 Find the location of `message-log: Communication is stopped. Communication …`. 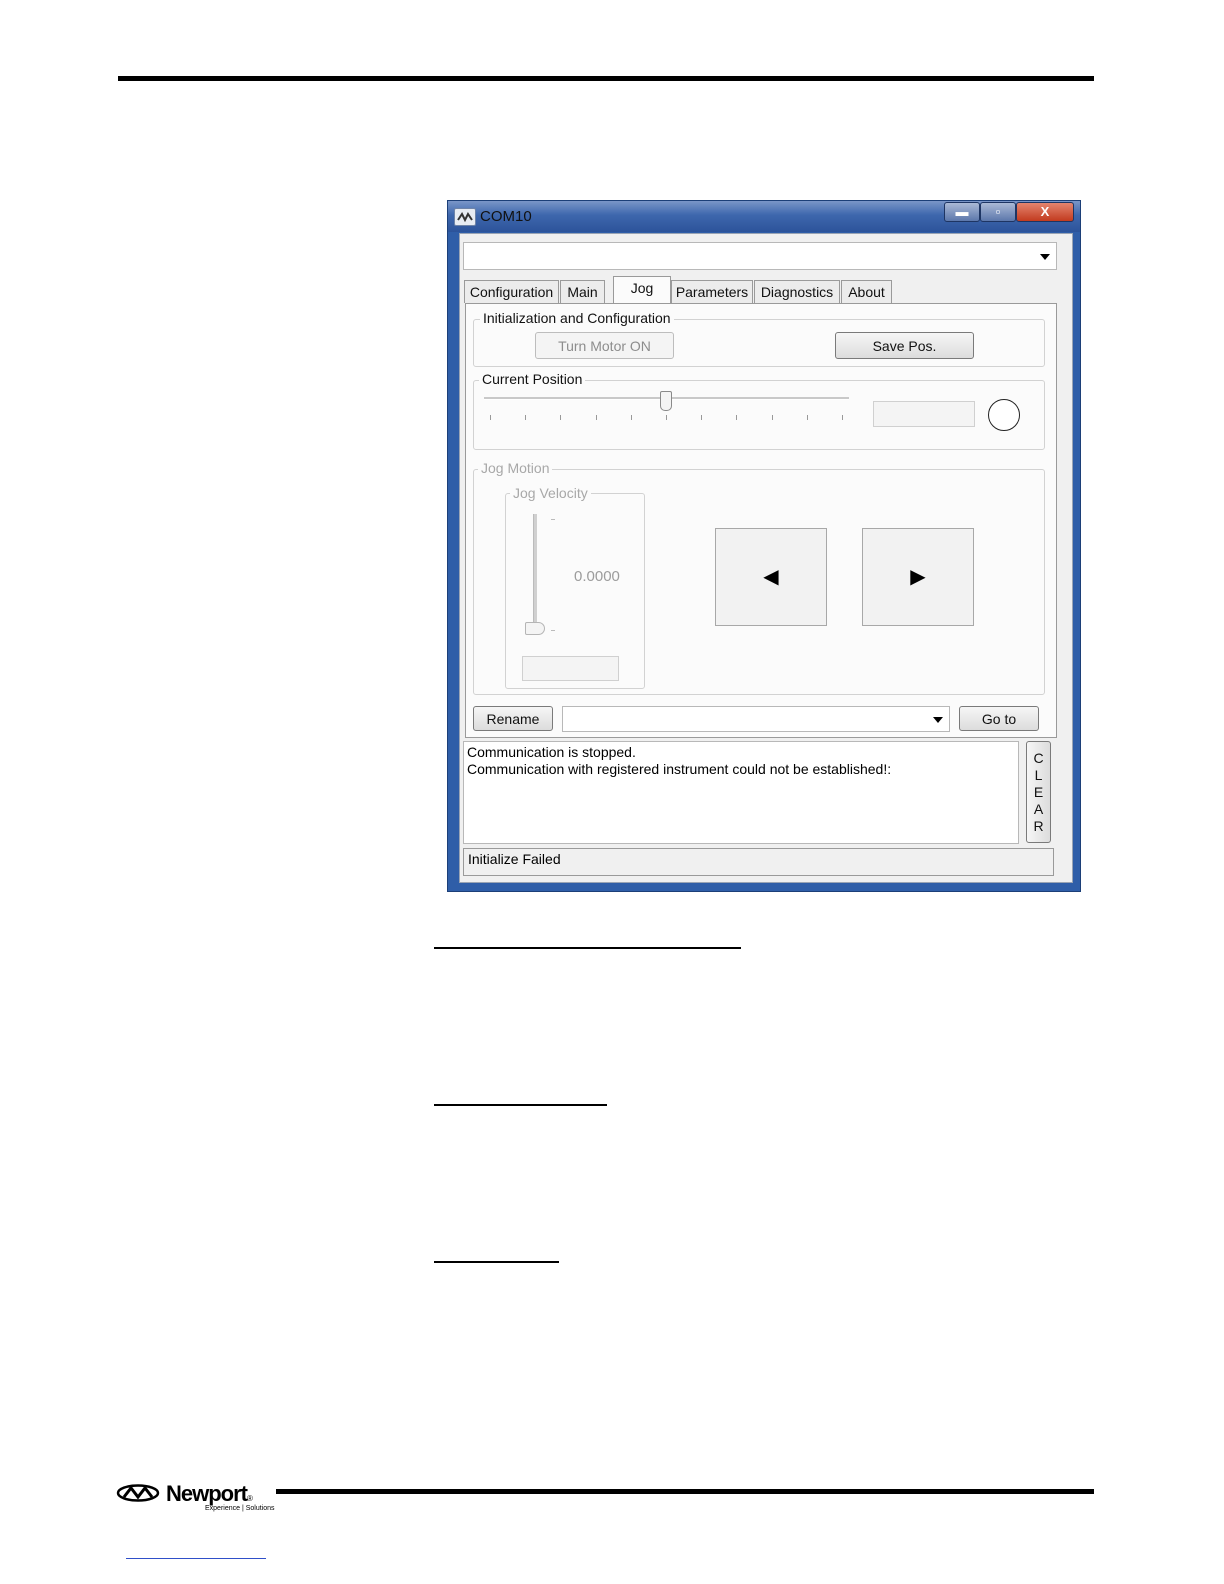

message-log: Communication is stopped. Communication … is located at coordinates (741, 792).